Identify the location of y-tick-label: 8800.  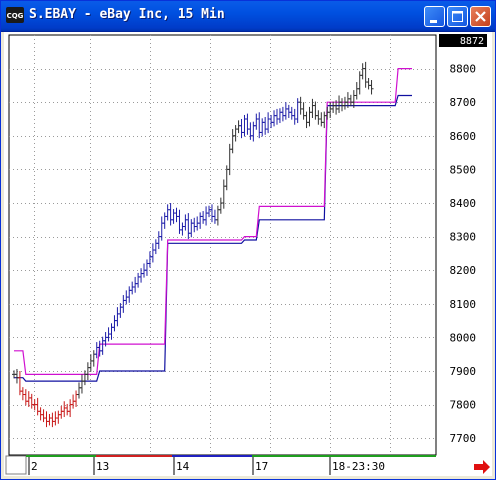
(463, 69).